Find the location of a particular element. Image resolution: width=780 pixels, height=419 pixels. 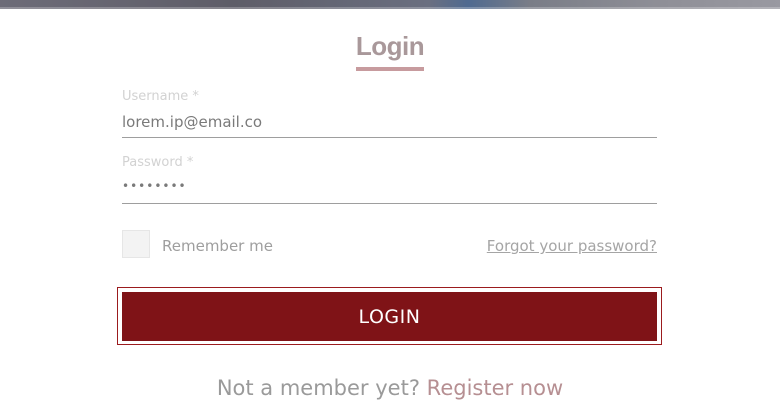

remember-me-checkbox is located at coordinates (136, 244).